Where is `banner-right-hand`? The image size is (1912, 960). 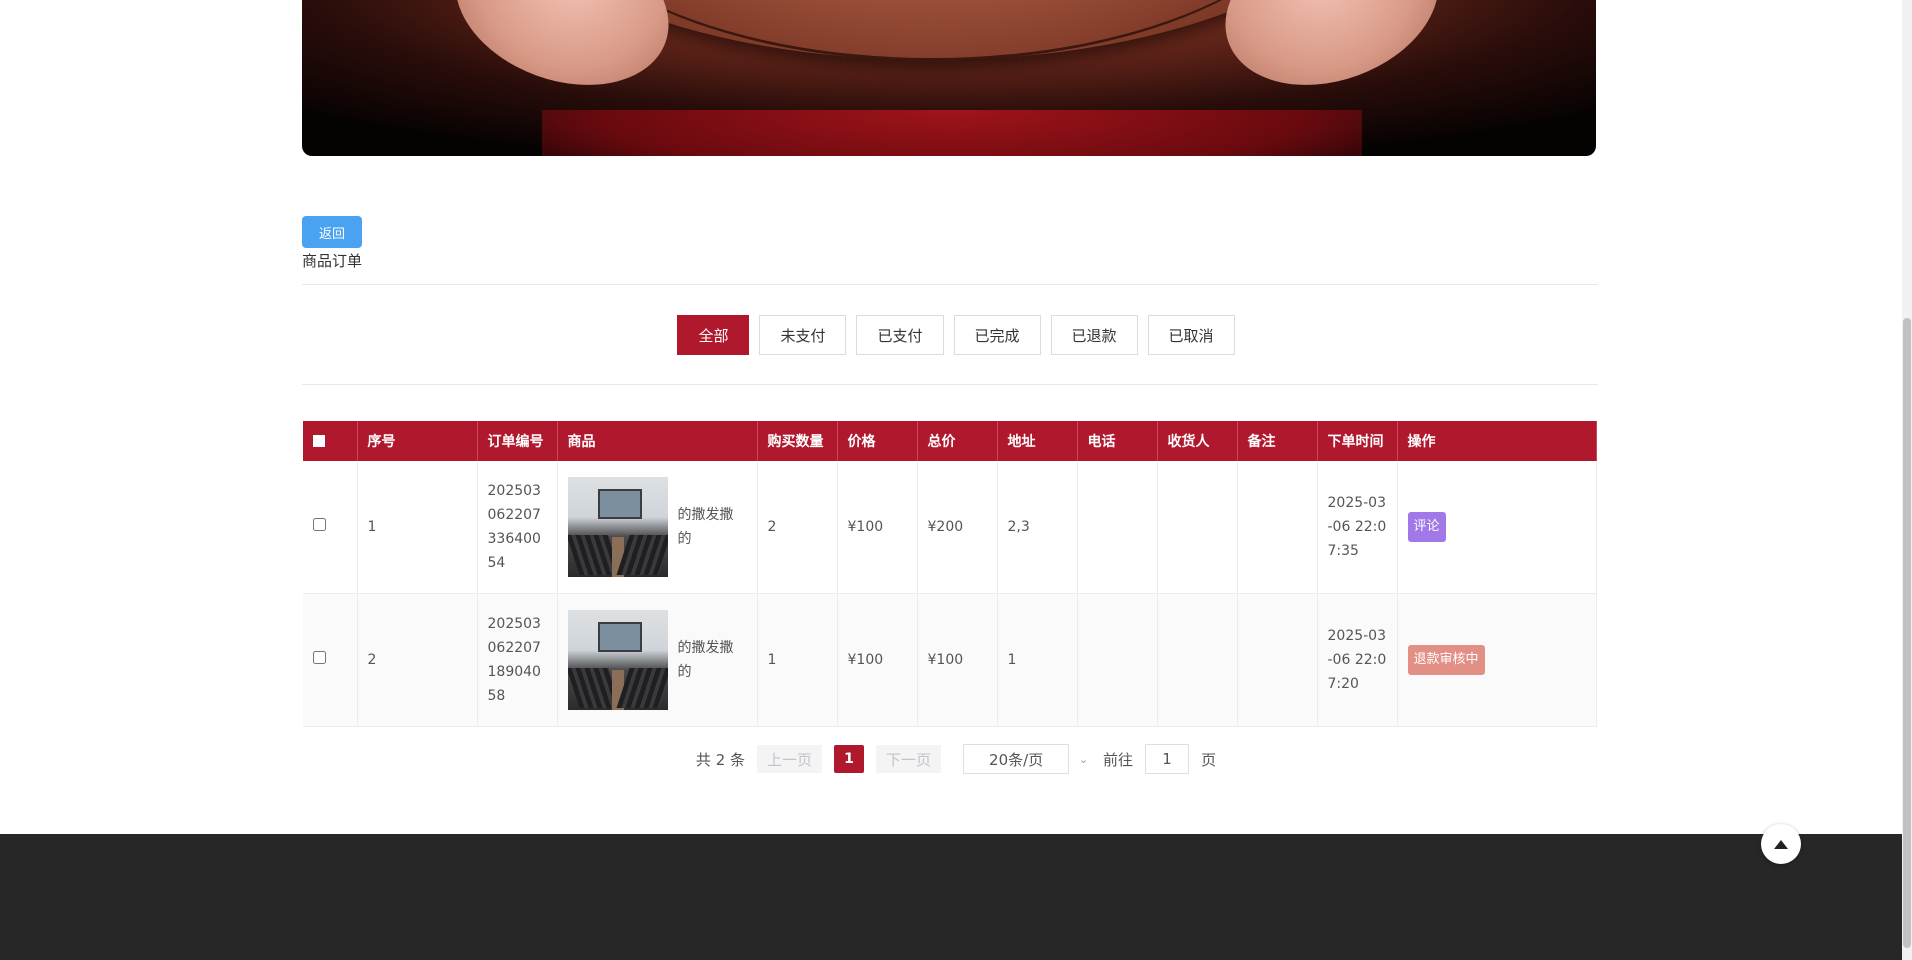
banner-right-hand is located at coordinates (1332, 57).